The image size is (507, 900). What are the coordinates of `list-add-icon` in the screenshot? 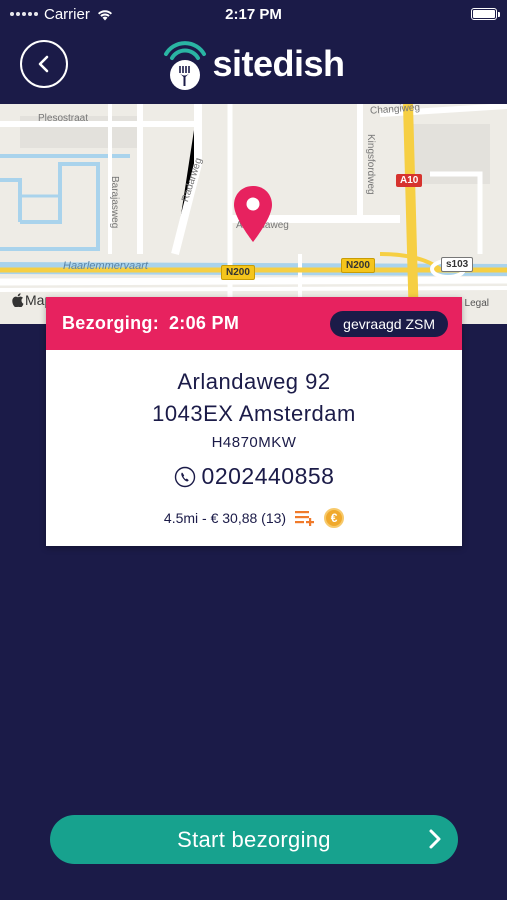 It's located at (305, 518).